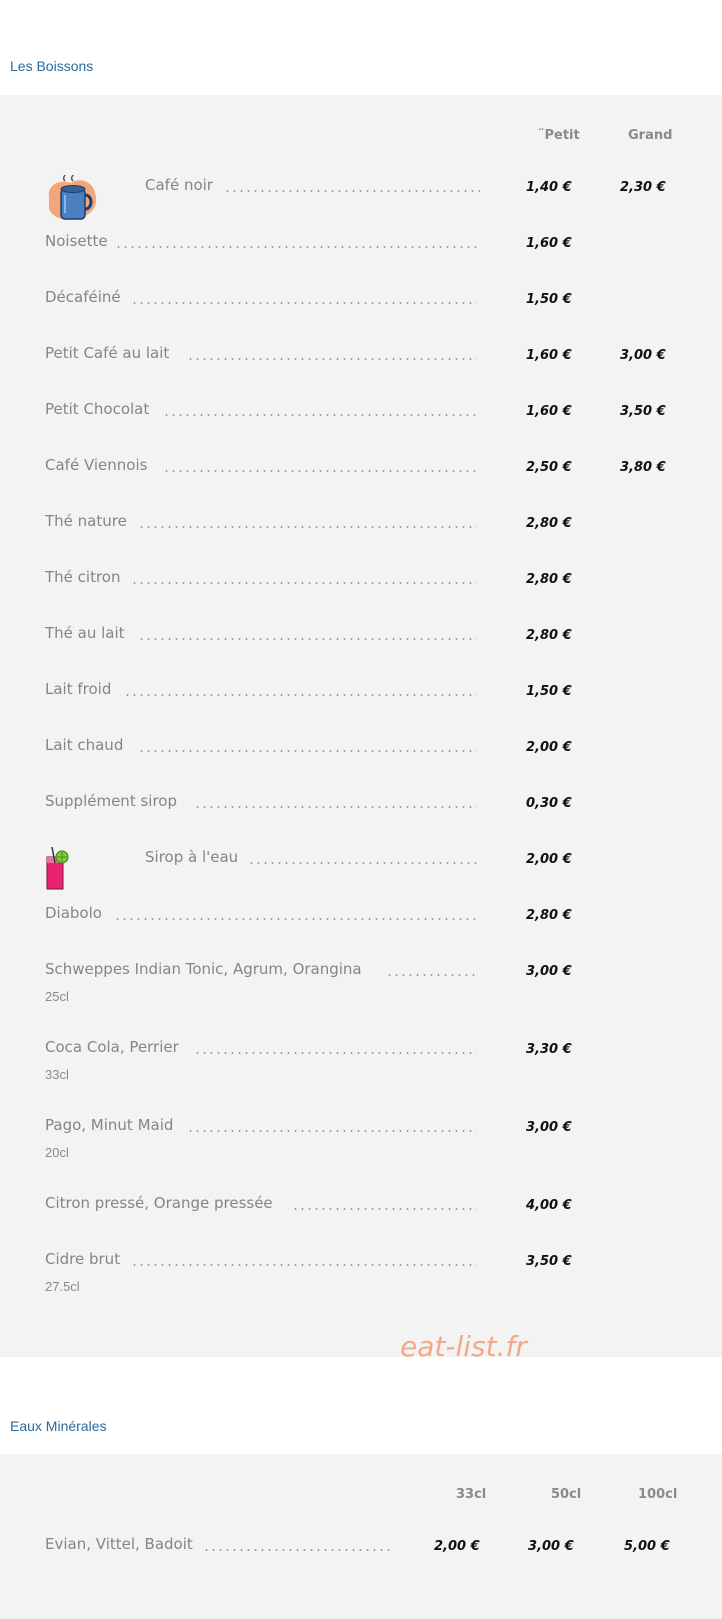 This screenshot has height=1619, width=722. Describe the element at coordinates (86, 521) in the screenshot. I see `menu-item-name: Thé nature` at that location.